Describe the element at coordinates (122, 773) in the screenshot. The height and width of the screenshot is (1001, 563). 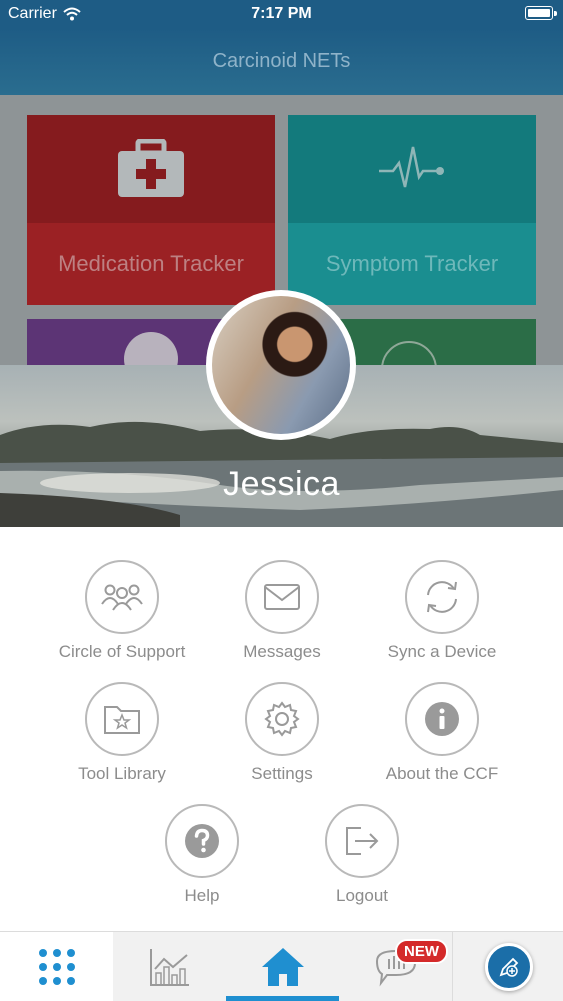
I see `tool-library-label: Tool Library` at that location.